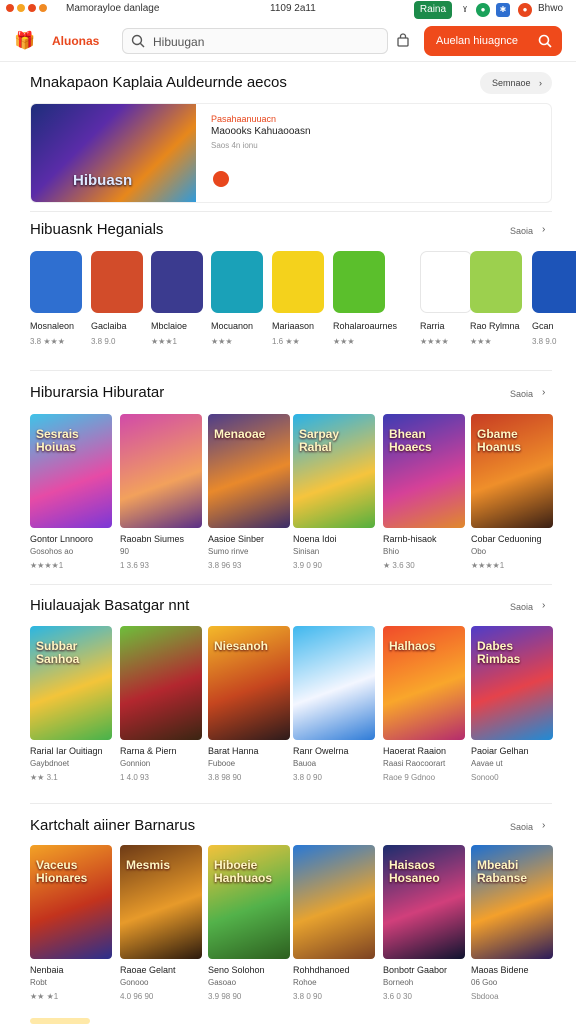 This screenshot has height=1024, width=576. What do you see at coordinates (424, 683) in the screenshot?
I see `game-card-image: Halhaos` at bounding box center [424, 683].